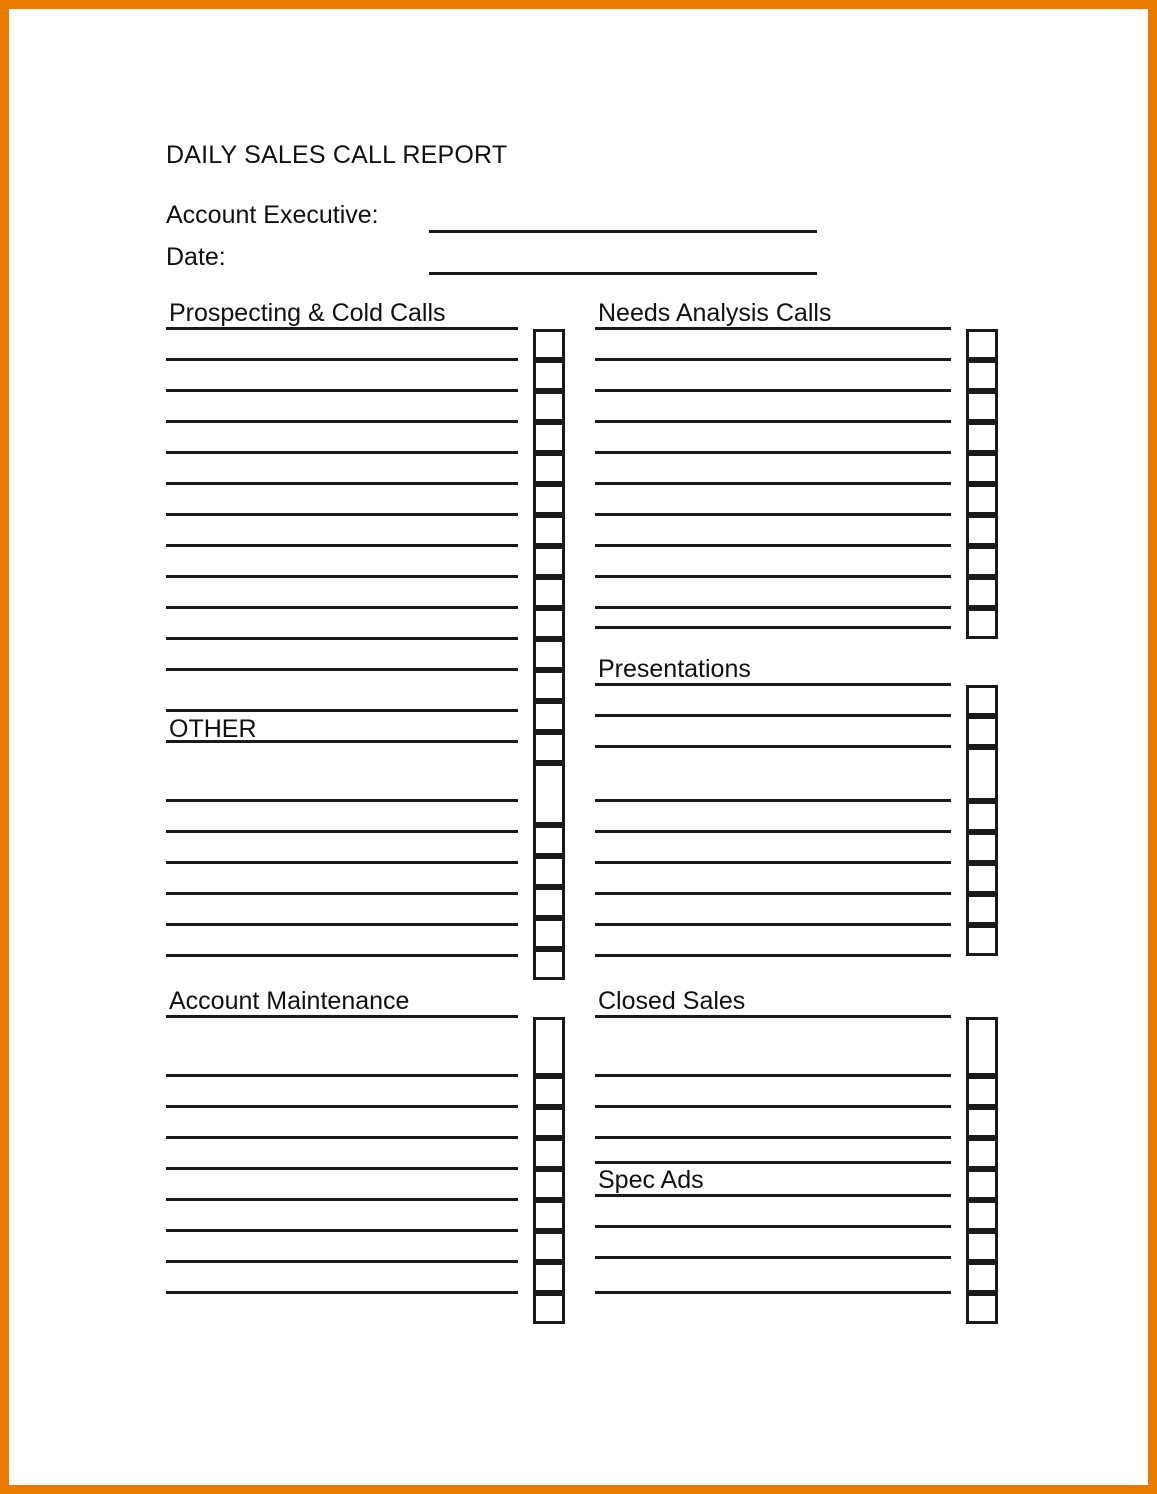  What do you see at coordinates (623, 273) in the screenshot?
I see `date-field` at bounding box center [623, 273].